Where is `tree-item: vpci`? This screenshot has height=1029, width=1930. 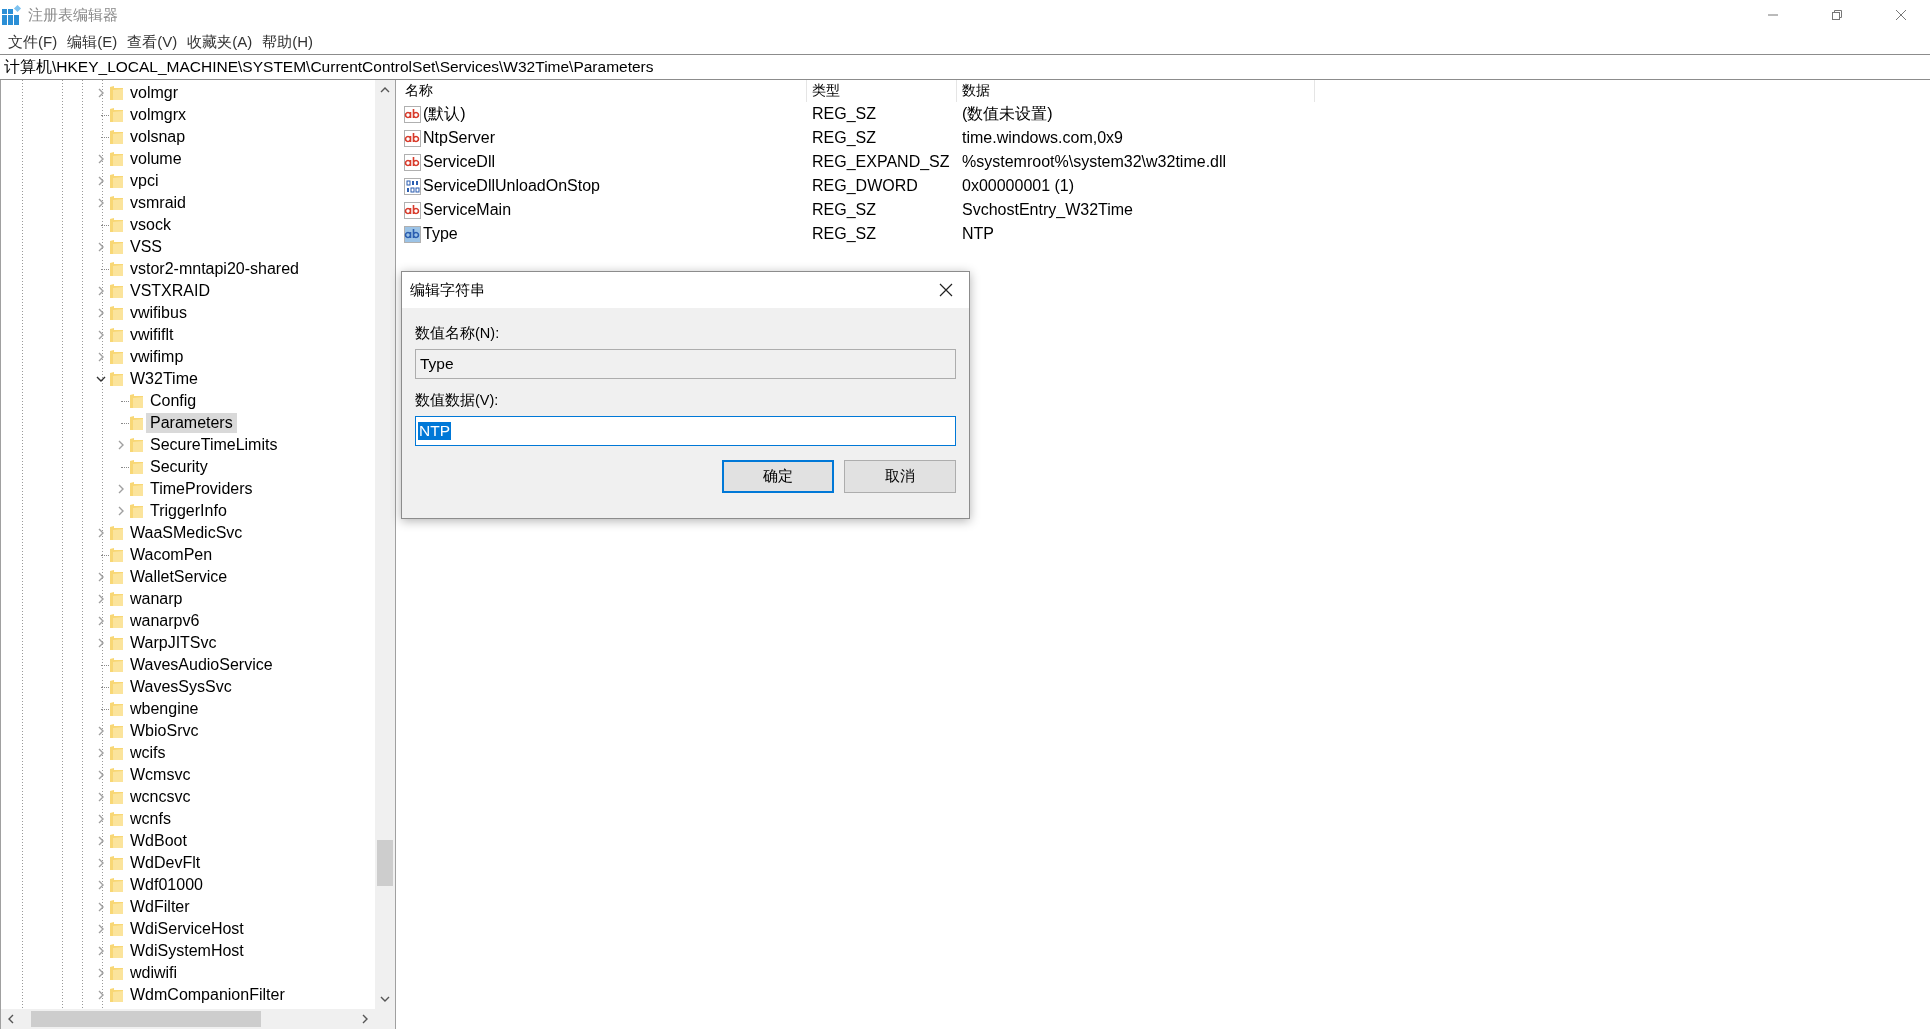 tree-item: vpci is located at coordinates (144, 181).